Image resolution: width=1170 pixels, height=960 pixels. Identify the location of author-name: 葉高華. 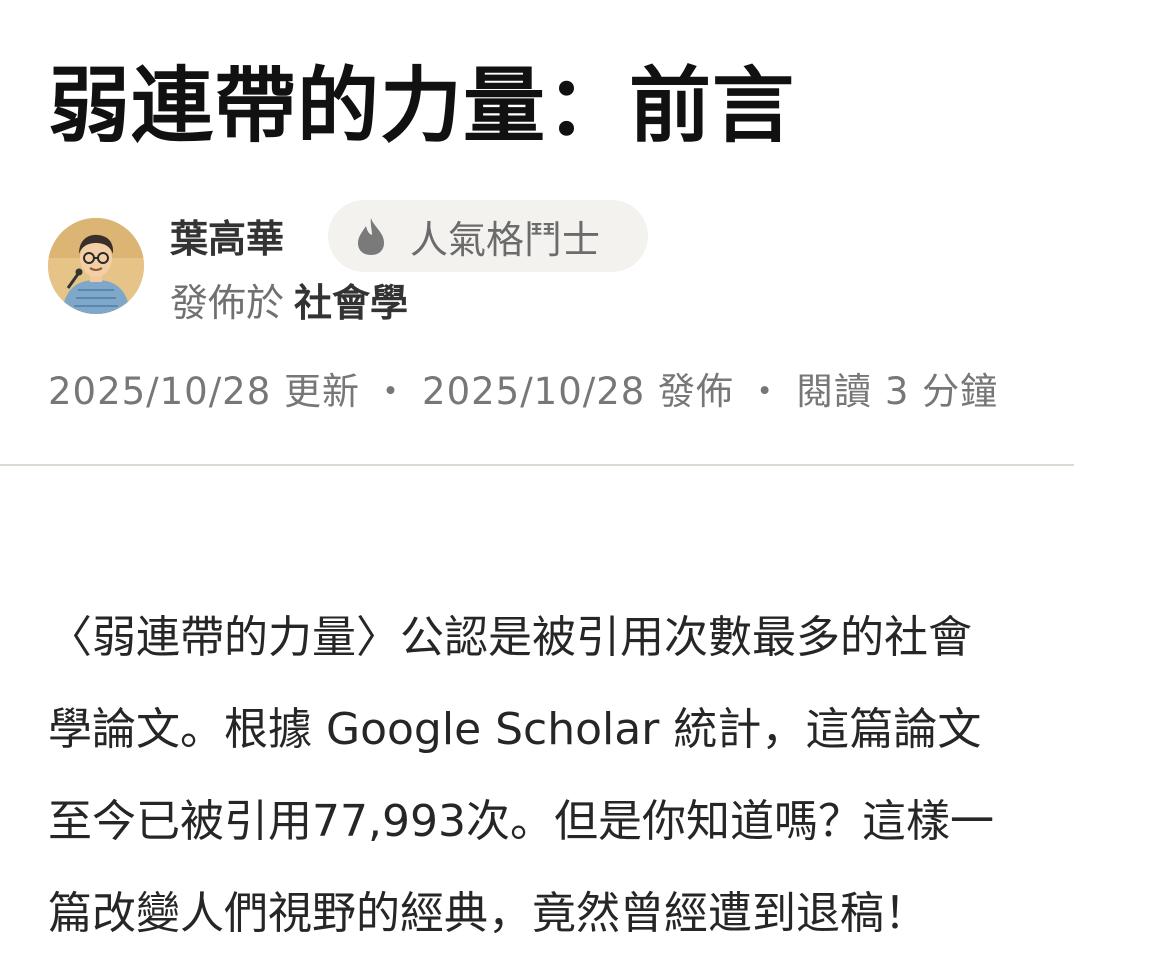
(227, 239).